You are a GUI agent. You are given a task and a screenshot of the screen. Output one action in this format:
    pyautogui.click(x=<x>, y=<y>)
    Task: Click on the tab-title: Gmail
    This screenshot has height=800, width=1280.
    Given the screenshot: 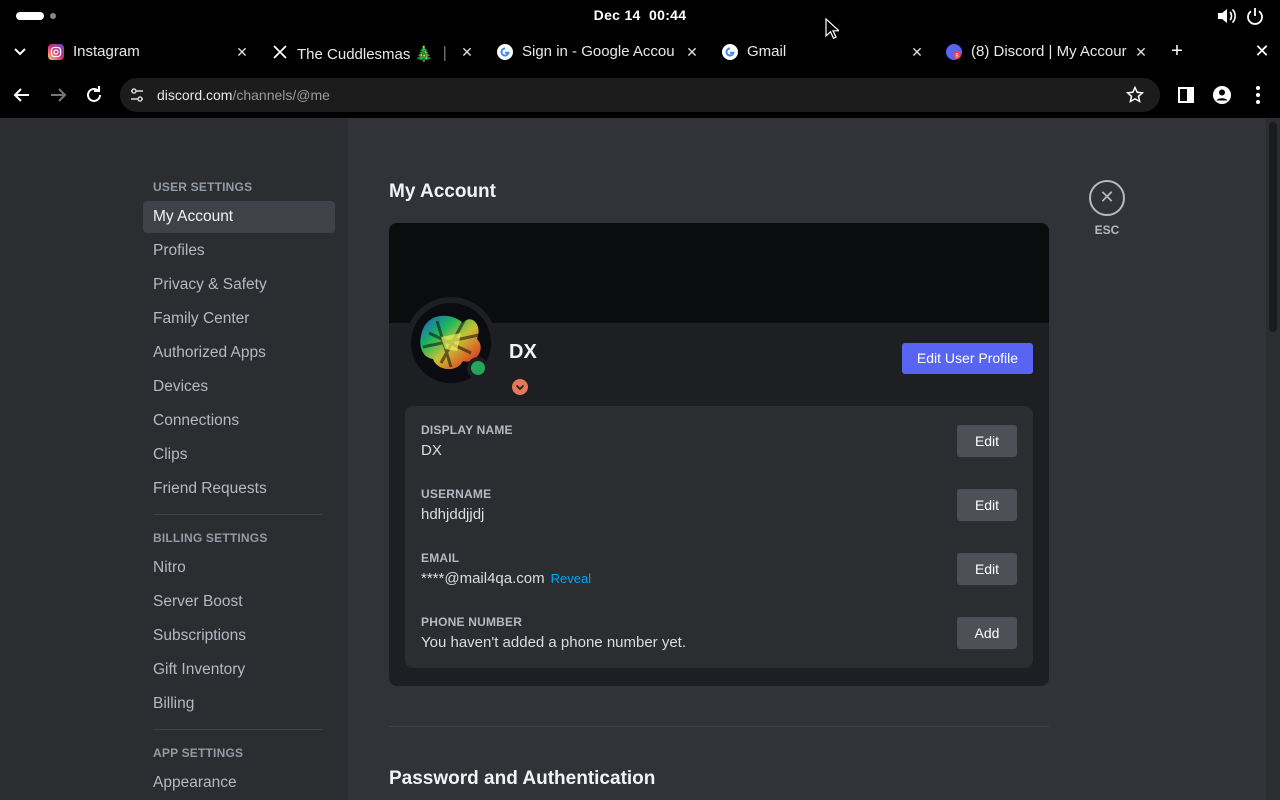 What is the action you would take?
    pyautogui.click(x=767, y=51)
    